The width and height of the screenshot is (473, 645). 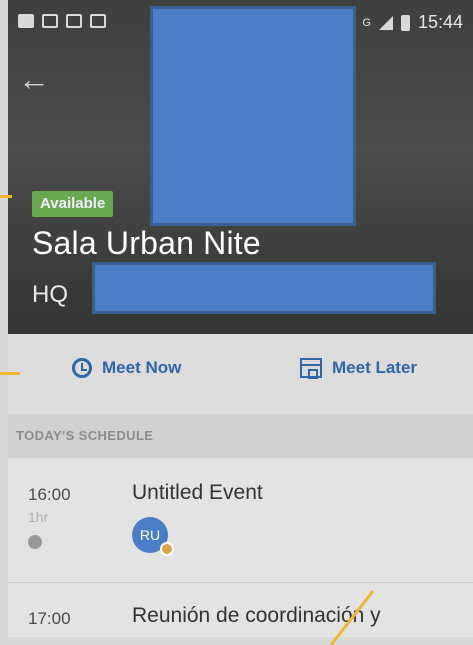 What do you see at coordinates (34, 79) in the screenshot?
I see `arrow-left-icon: ←` at bounding box center [34, 79].